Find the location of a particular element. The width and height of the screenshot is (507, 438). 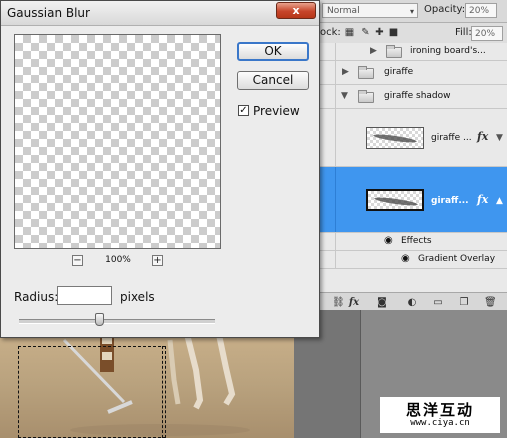

fill-label: Fill: is located at coordinates (463, 32).